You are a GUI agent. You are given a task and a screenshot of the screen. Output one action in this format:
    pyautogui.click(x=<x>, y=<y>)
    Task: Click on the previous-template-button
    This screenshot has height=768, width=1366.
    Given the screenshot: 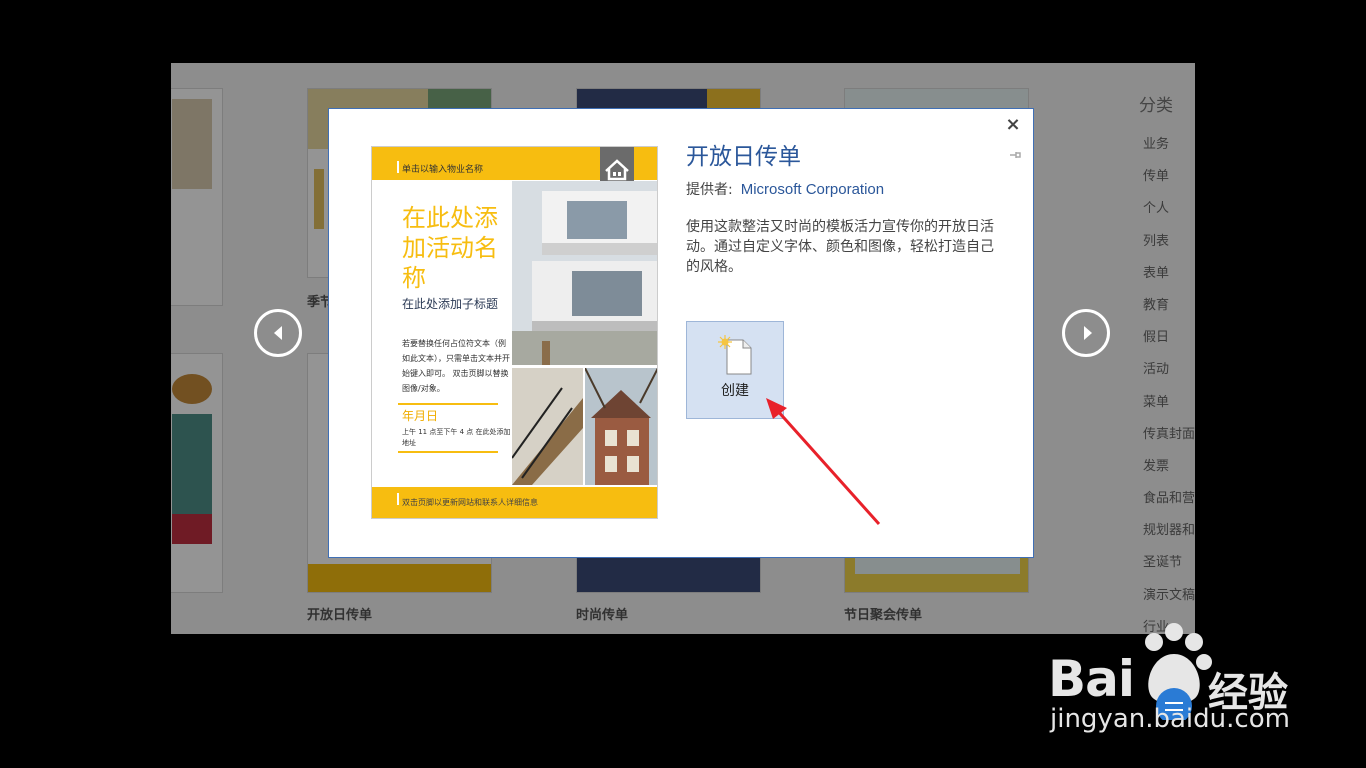 What is the action you would take?
    pyautogui.click(x=278, y=333)
    